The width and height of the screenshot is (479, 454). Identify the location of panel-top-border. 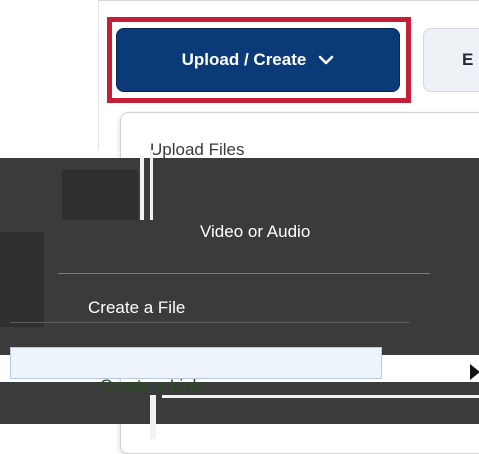
(288, 0).